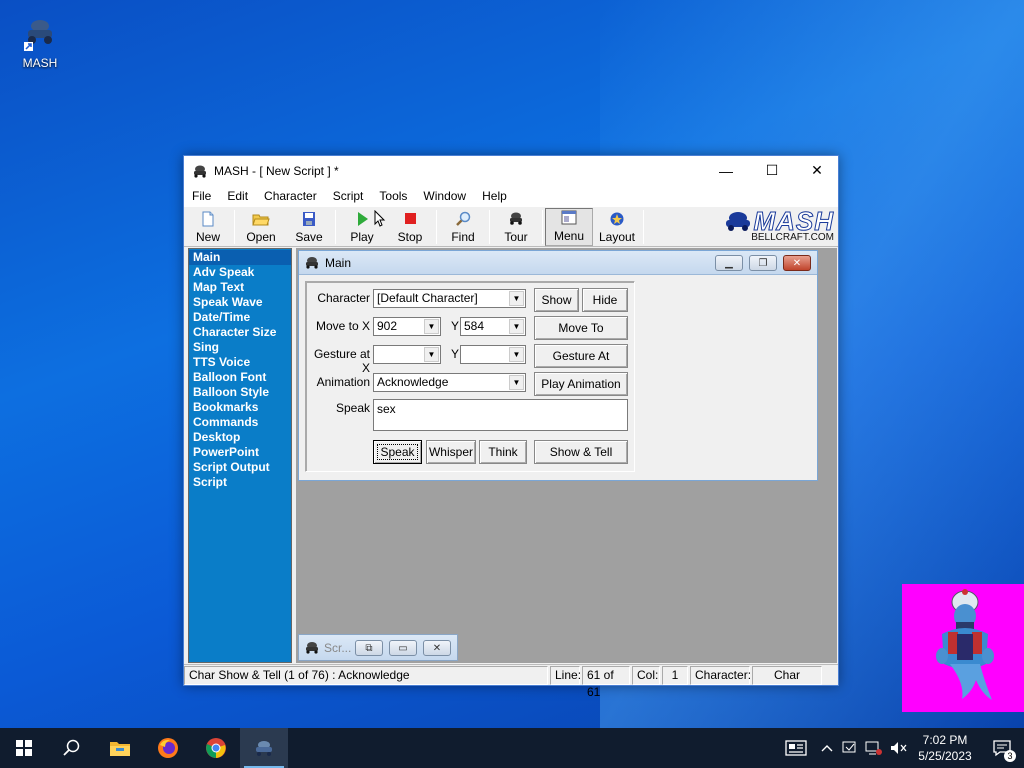  I want to click on show-button: Show, so click(556, 300).